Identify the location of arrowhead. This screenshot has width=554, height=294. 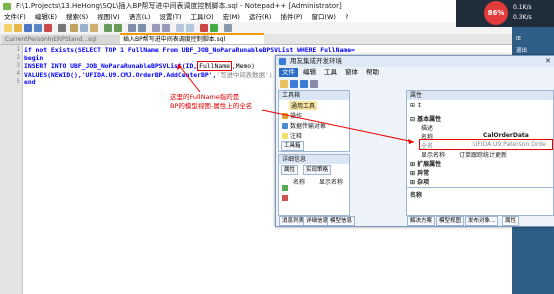
(179, 67).